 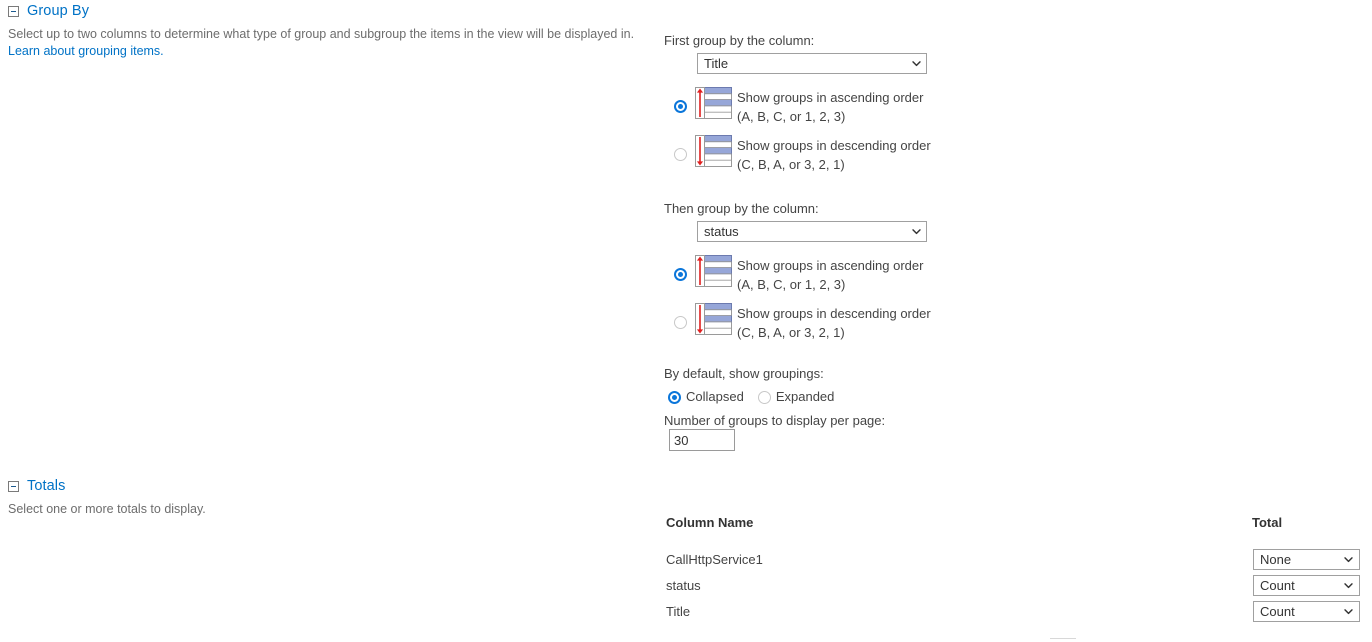 What do you see at coordinates (741, 208) in the screenshot?
I see `then-group-by-label: Then group by the column:` at bounding box center [741, 208].